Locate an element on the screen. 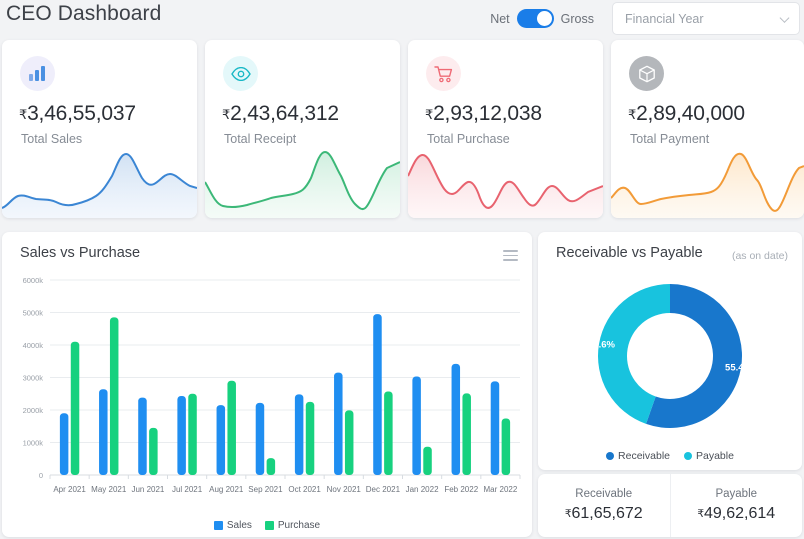 This screenshot has height=539, width=804. svg-text: Dec 2021 is located at coordinates (383, 489).